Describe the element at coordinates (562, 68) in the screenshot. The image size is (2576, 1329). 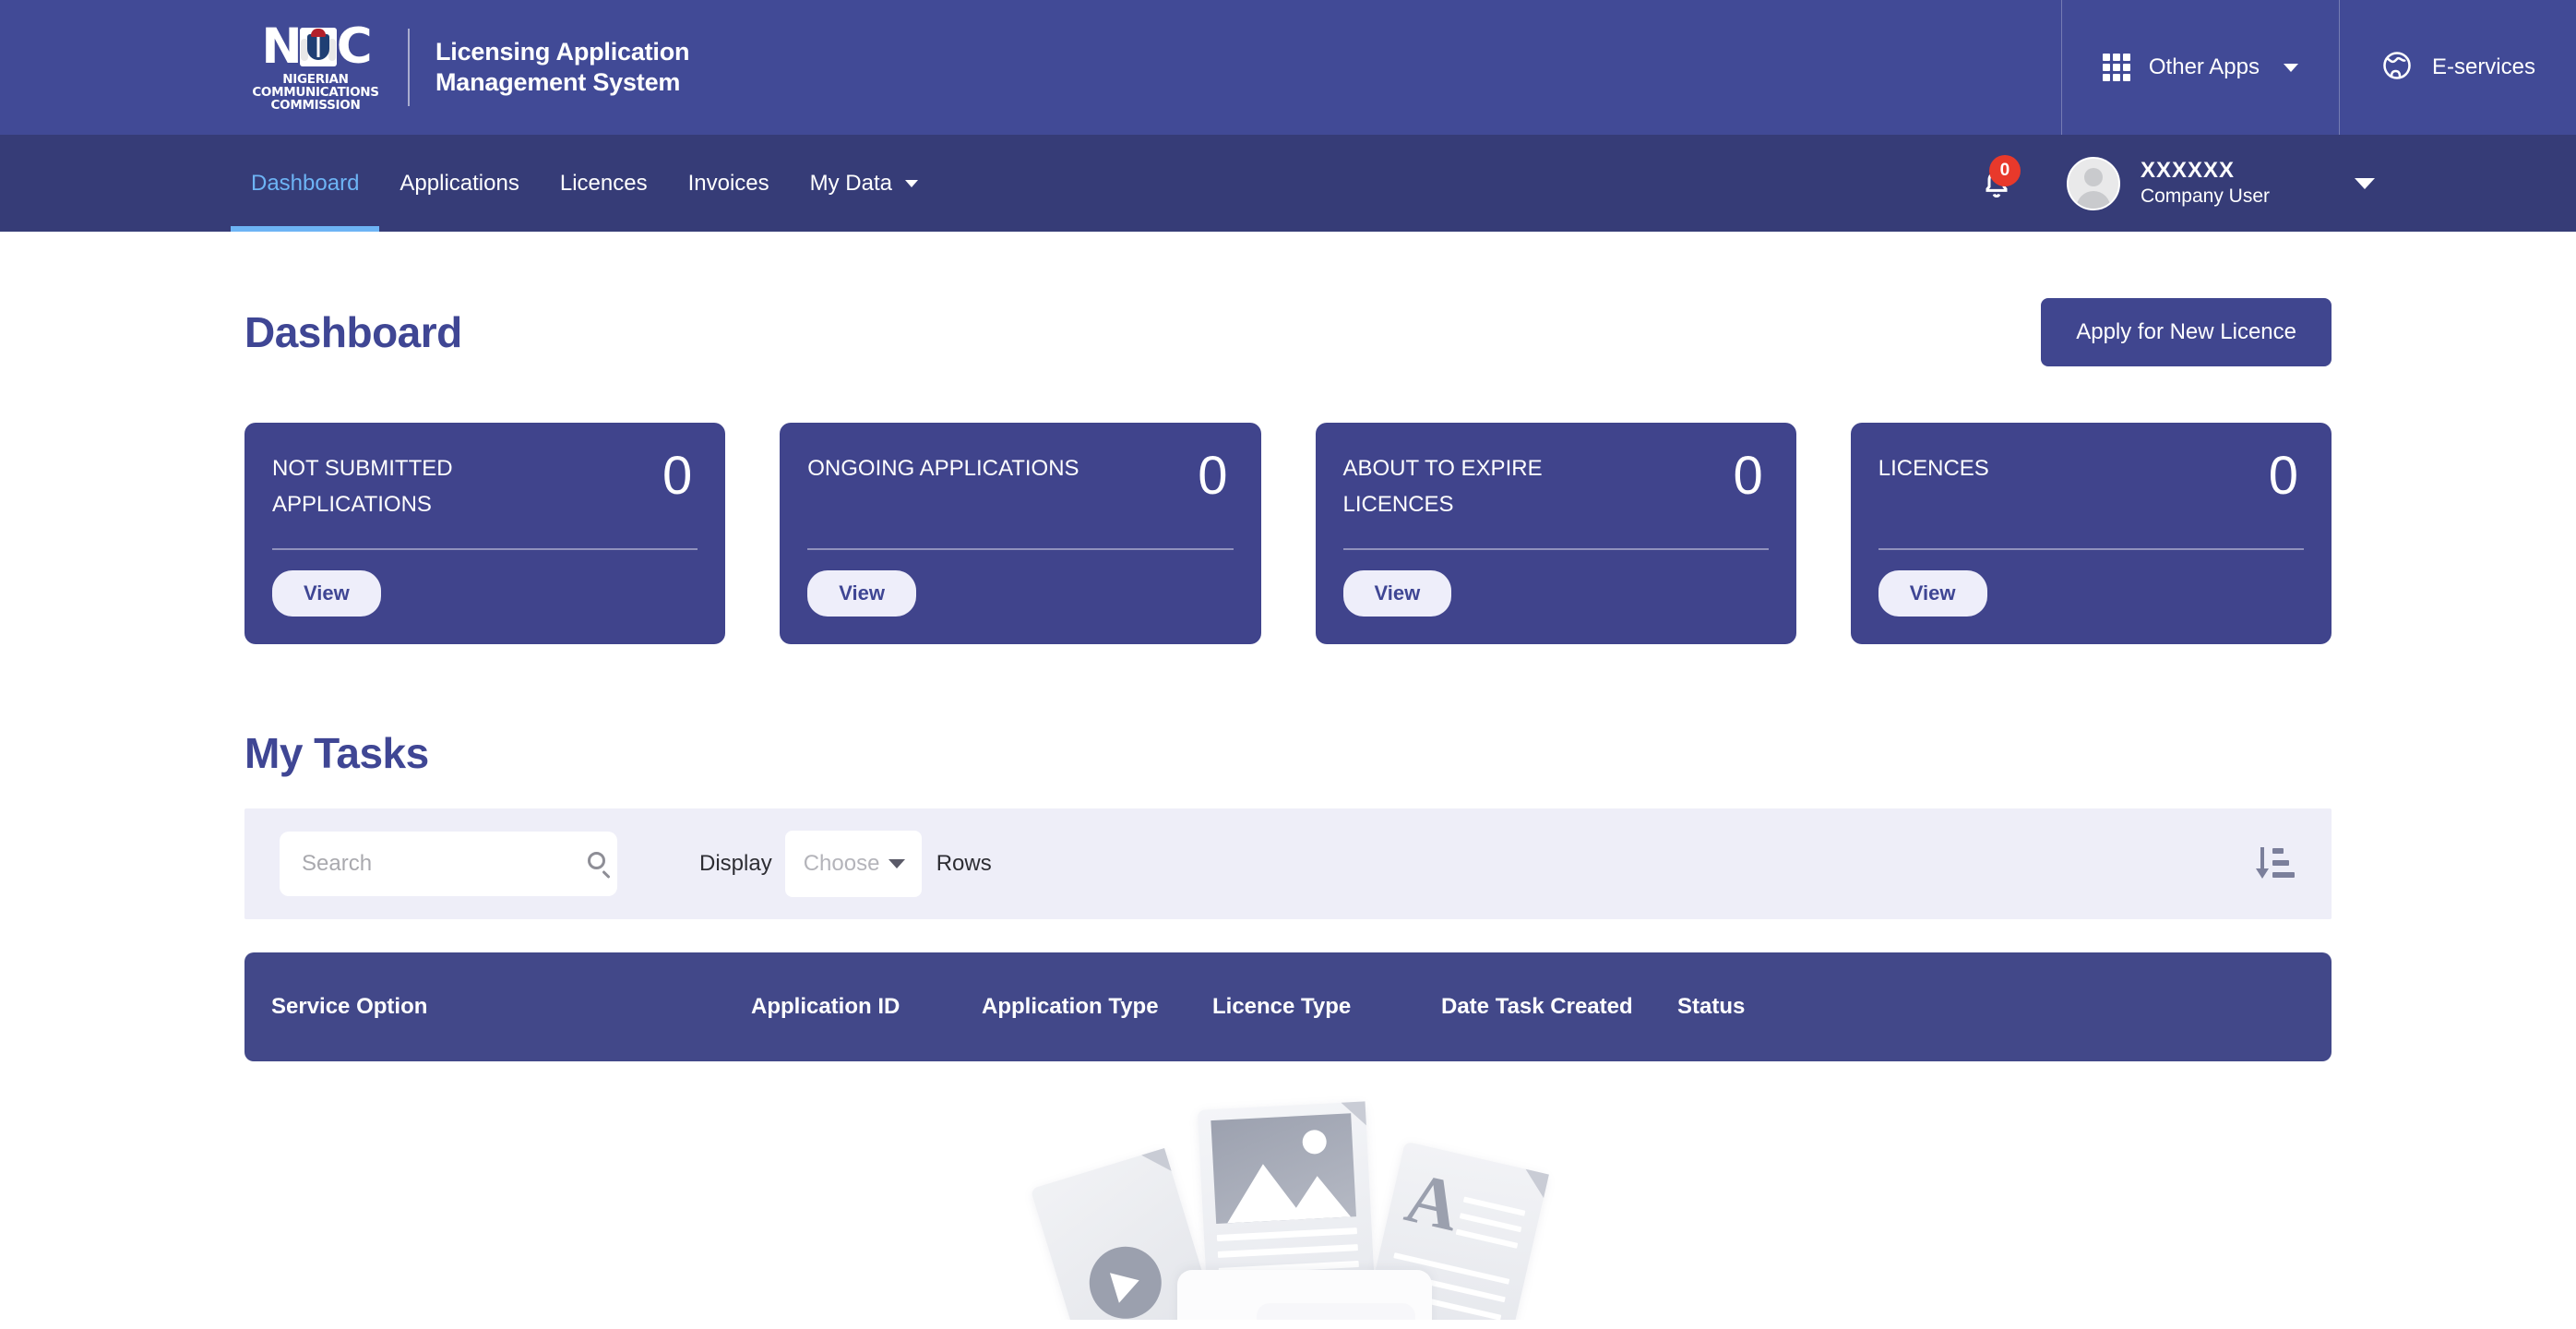
I see `app-title: Licensing Application Management System` at that location.